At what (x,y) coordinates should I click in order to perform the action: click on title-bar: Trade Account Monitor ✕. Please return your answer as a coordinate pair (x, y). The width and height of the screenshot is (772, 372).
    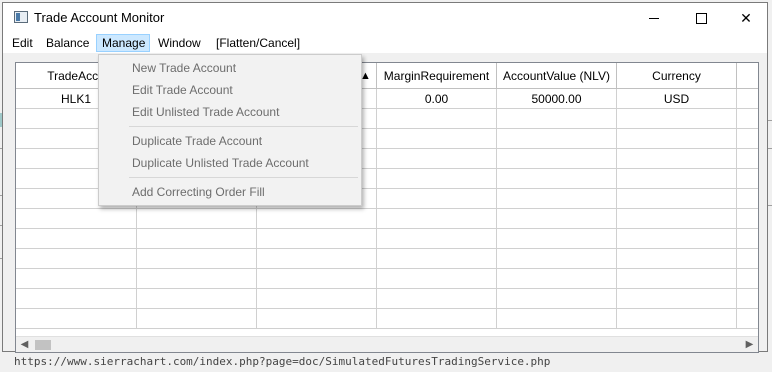
    Looking at the image, I should click on (385, 18).